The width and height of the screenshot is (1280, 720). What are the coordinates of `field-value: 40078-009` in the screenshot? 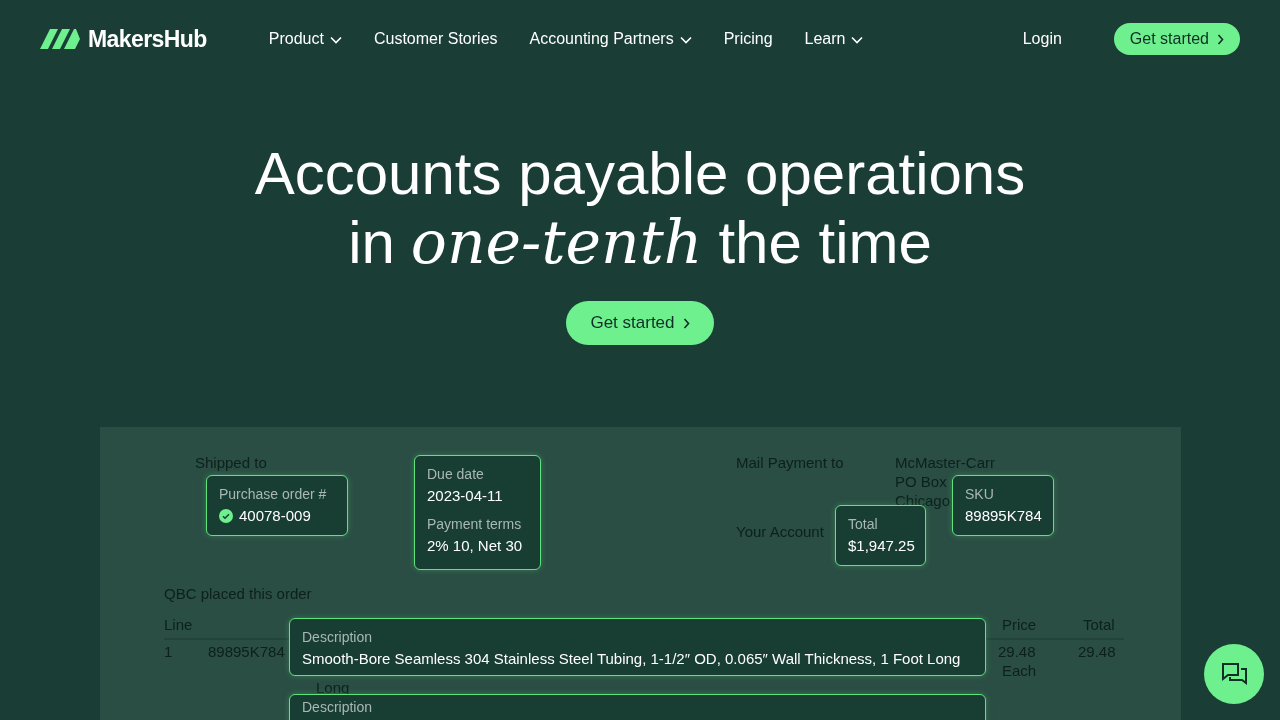 It's located at (275, 516).